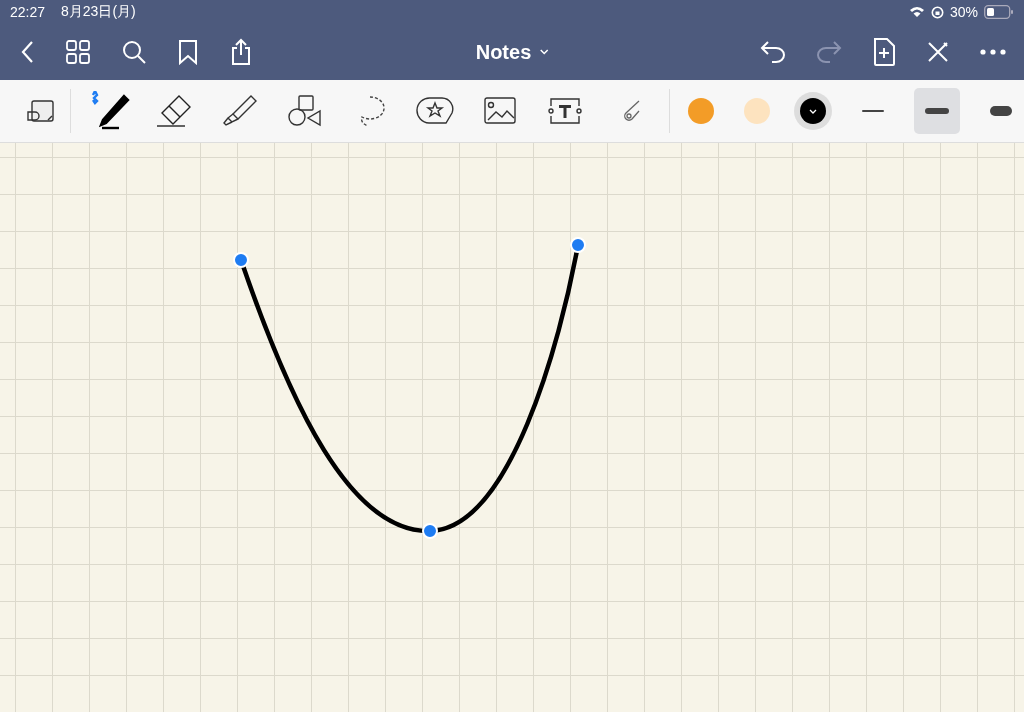 This screenshot has height=712, width=1024. What do you see at coordinates (40, 111) in the screenshot?
I see `page-layout-icon` at bounding box center [40, 111].